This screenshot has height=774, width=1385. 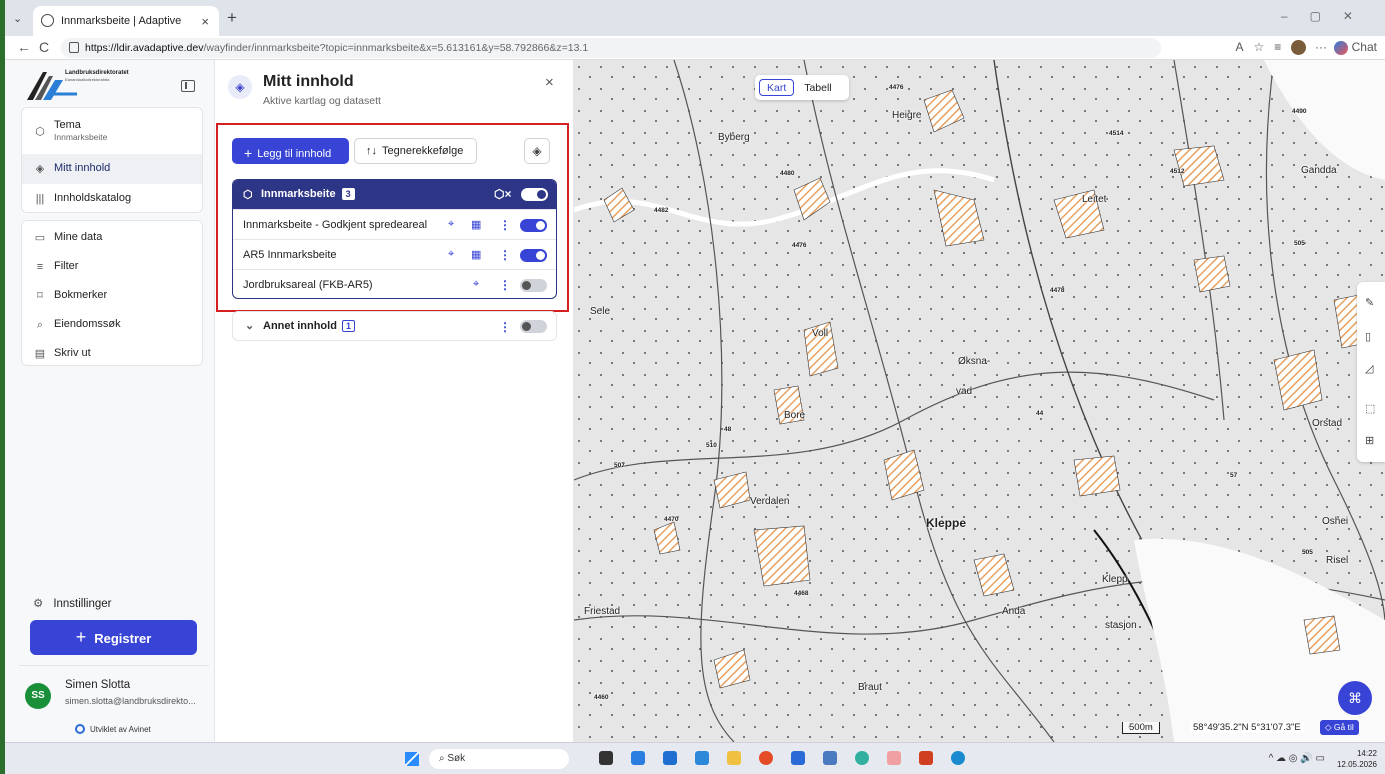 I want to click on taskbar: ⌕ Søk ^ ☁ ◎ 🔊 ▭ 14:22 12.05.2026, so click(x=695, y=758).